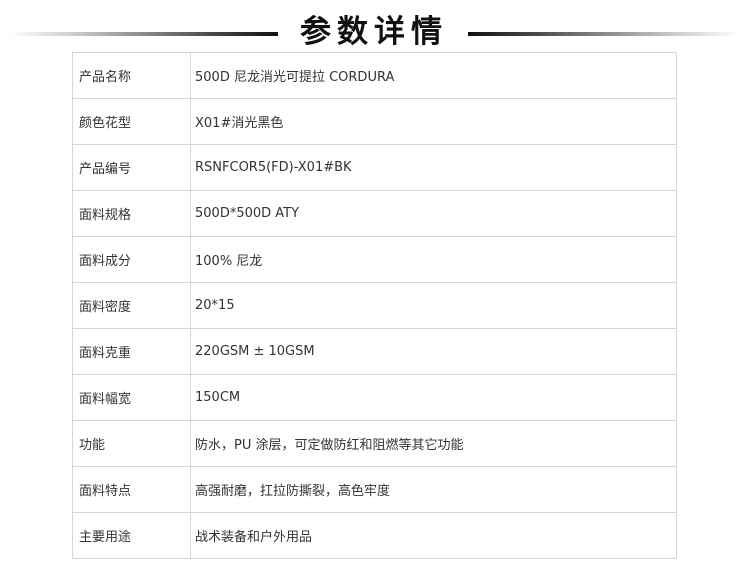 The width and height of the screenshot is (750, 572). Describe the element at coordinates (131, 443) in the screenshot. I see `row-label: 功能` at that location.